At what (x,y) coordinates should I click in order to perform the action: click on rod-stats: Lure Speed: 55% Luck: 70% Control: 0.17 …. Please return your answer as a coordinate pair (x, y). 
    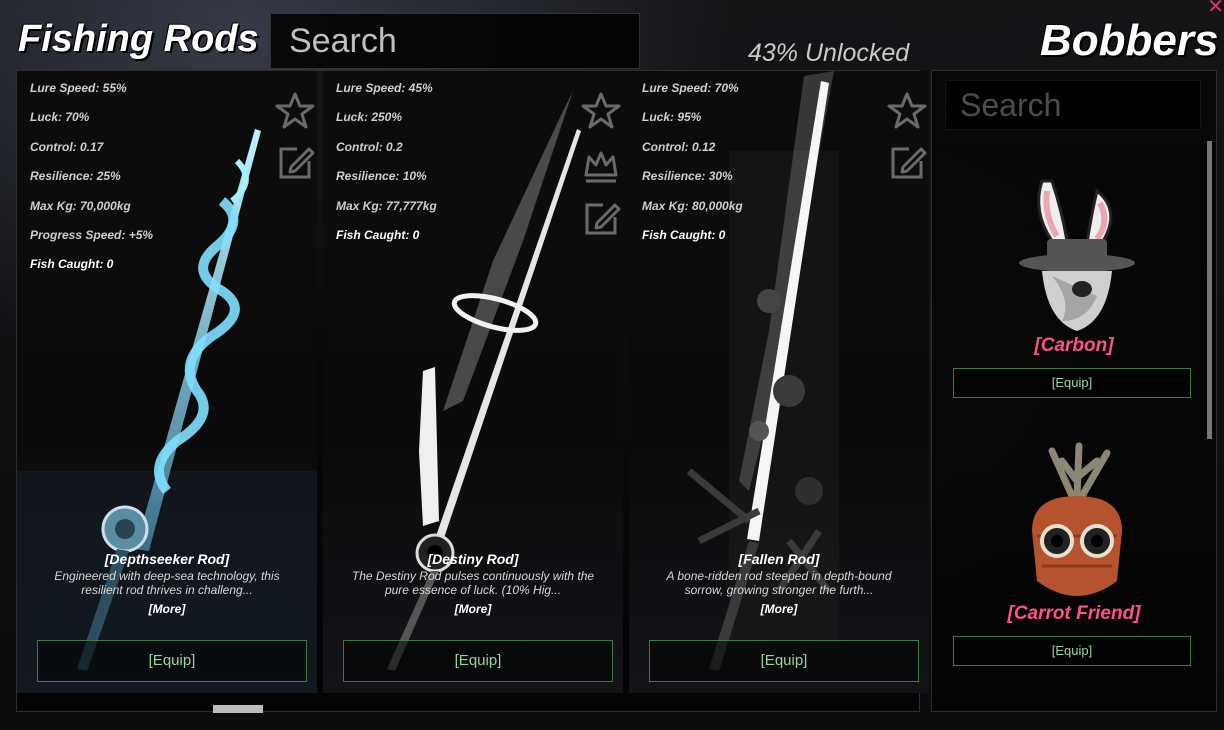
    Looking at the image, I should click on (91, 182).